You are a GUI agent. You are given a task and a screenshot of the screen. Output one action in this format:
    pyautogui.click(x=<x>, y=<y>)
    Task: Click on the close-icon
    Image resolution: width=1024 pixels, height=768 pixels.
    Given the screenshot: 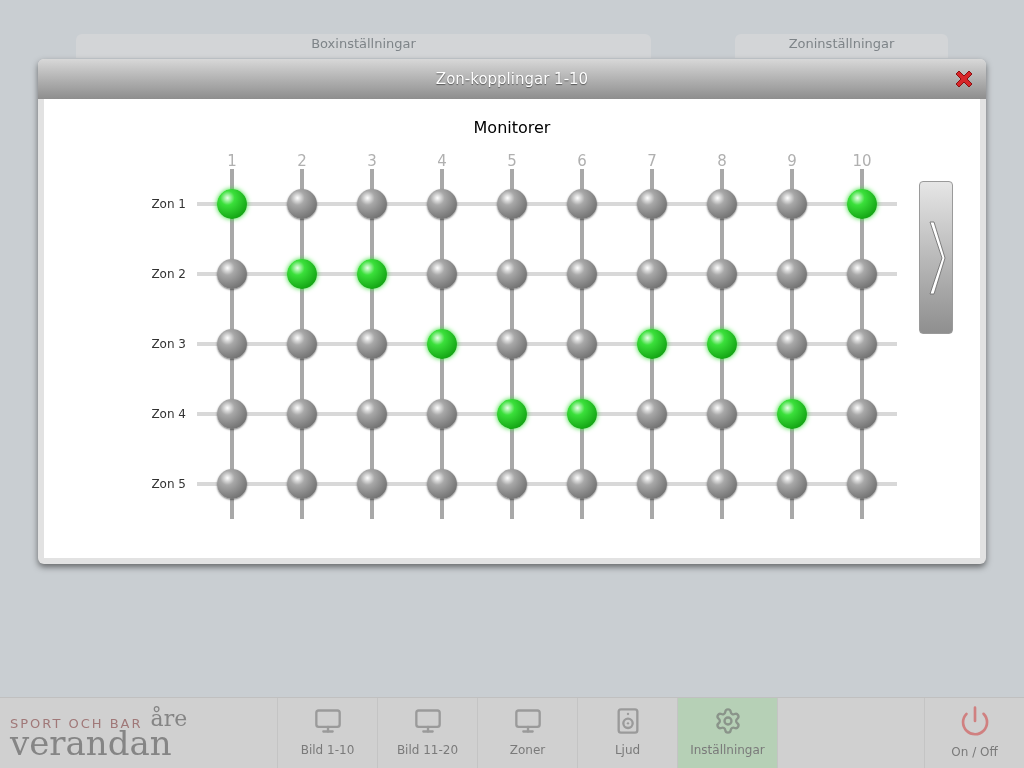 What is the action you would take?
    pyautogui.click(x=964, y=79)
    